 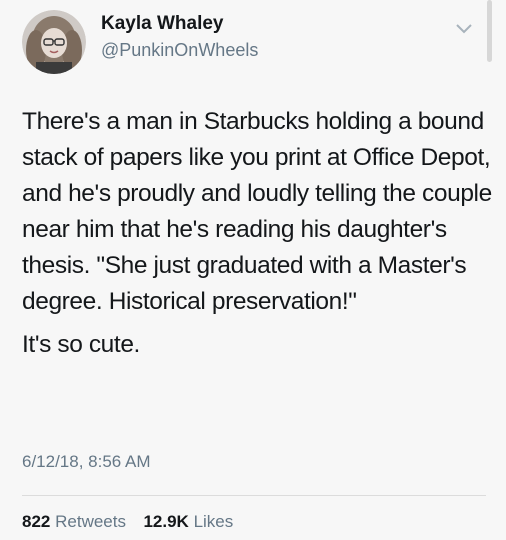 I want to click on avatar-image, so click(x=54, y=42).